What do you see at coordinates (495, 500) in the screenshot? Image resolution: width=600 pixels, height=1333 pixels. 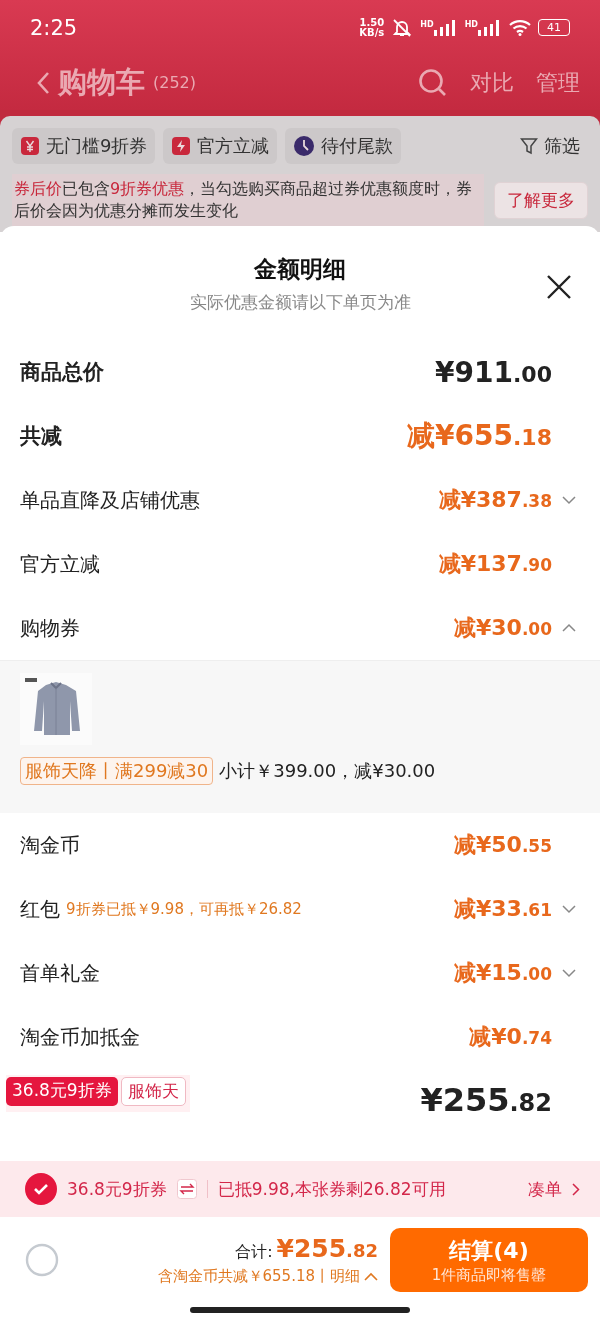 I see `amount: 减¥387.38` at bounding box center [495, 500].